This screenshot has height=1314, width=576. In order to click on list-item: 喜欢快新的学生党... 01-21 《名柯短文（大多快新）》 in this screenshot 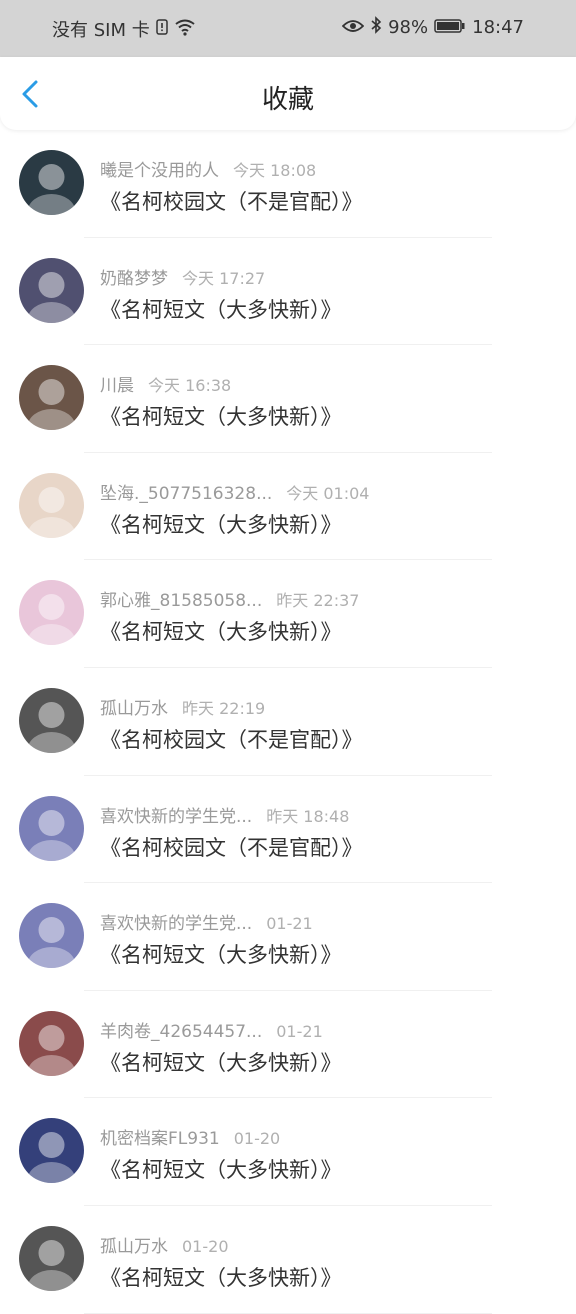, I will do `click(288, 937)`.